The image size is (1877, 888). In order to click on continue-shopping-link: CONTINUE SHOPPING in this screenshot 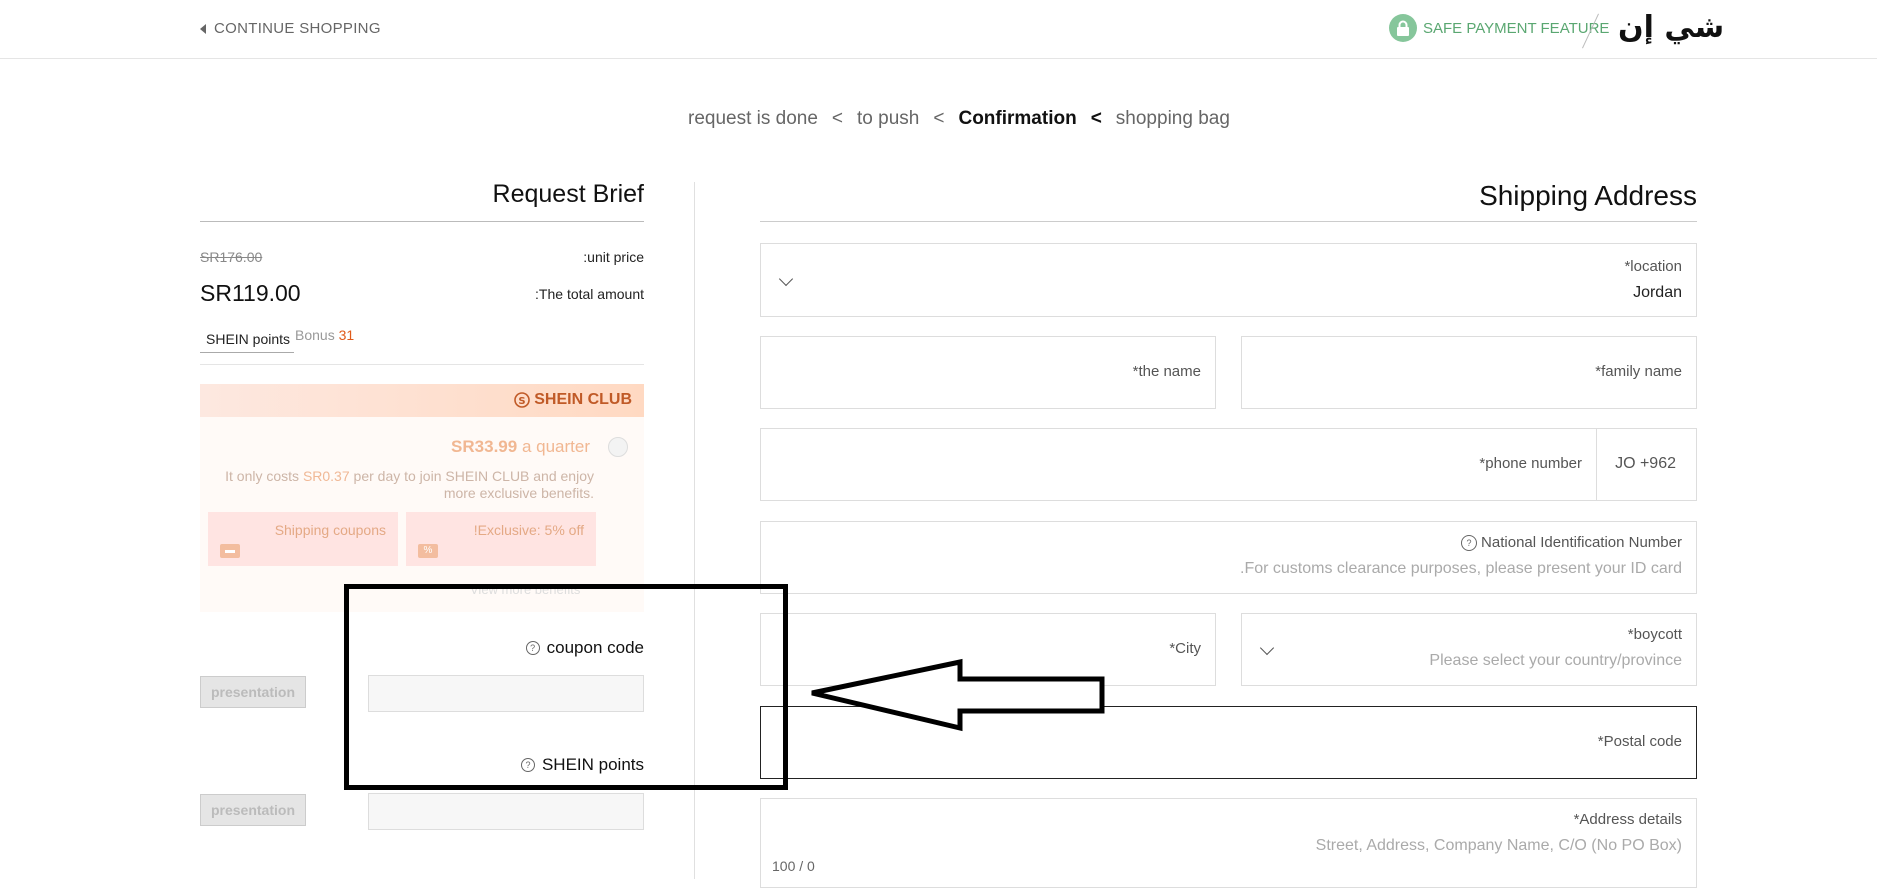, I will do `click(290, 28)`.